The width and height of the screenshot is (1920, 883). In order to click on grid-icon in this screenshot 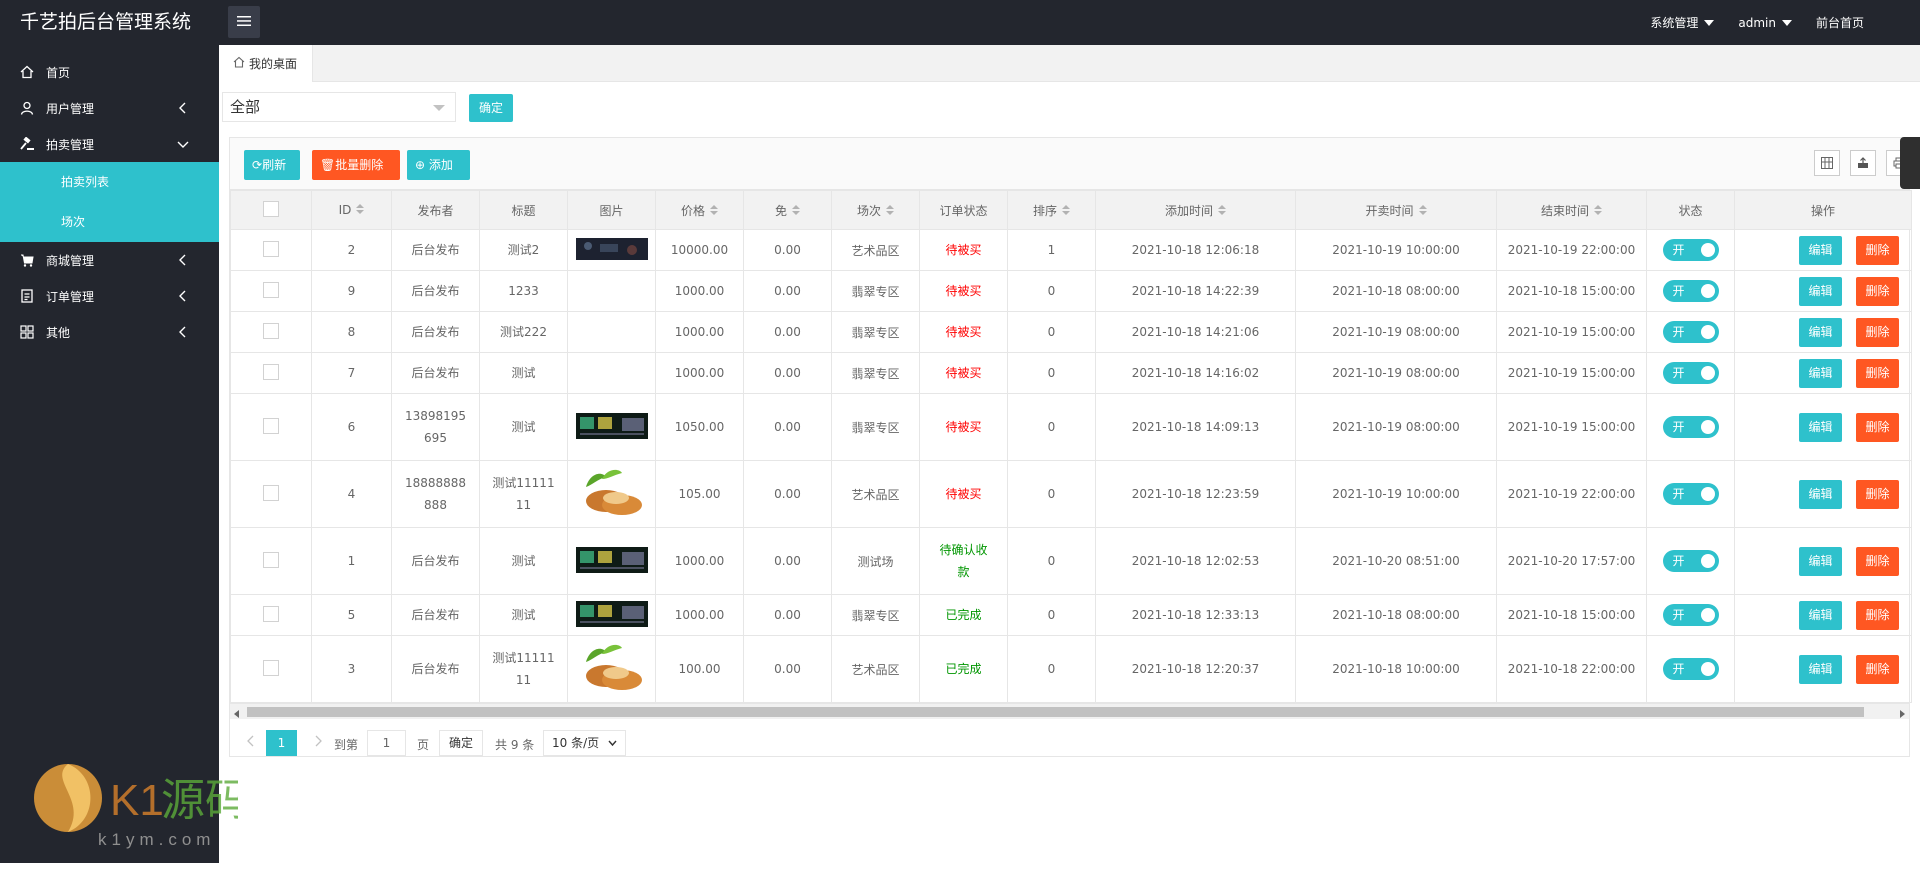, I will do `click(27, 332)`.